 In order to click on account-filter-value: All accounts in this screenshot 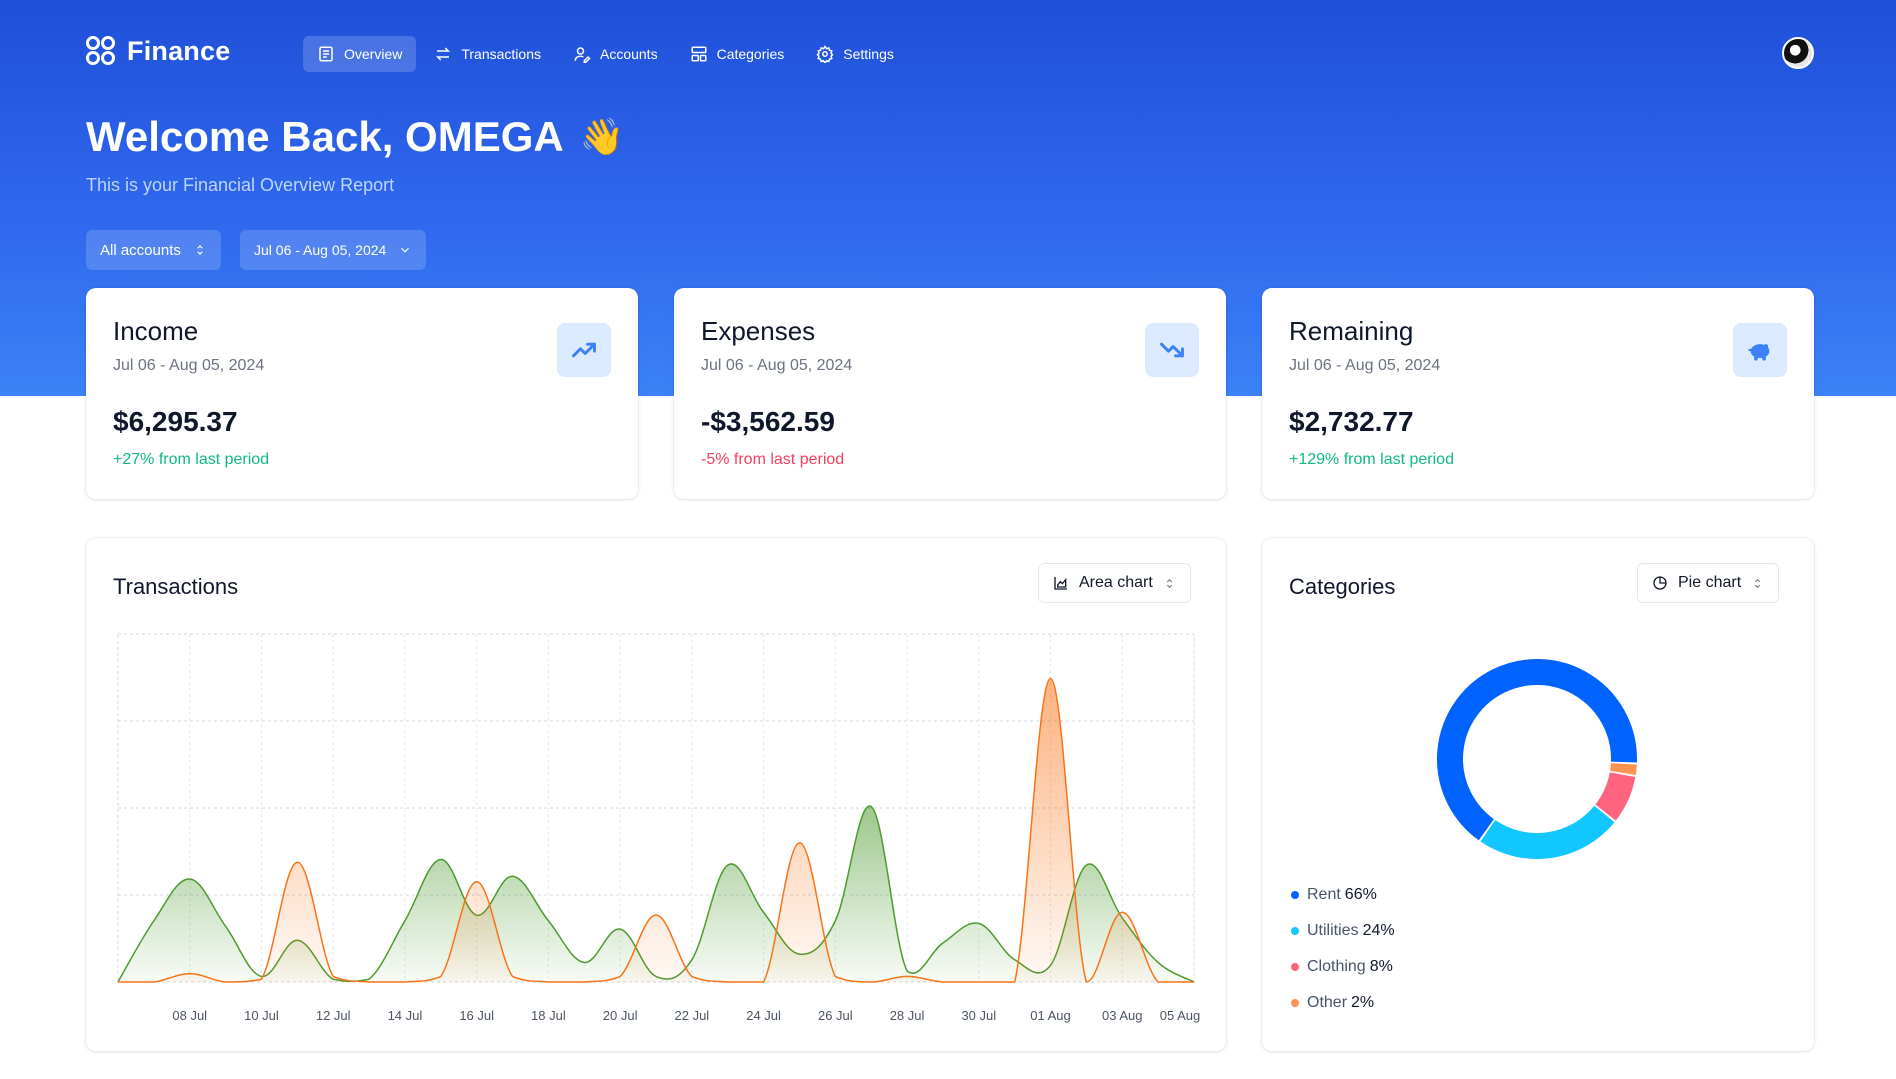, I will do `click(140, 250)`.